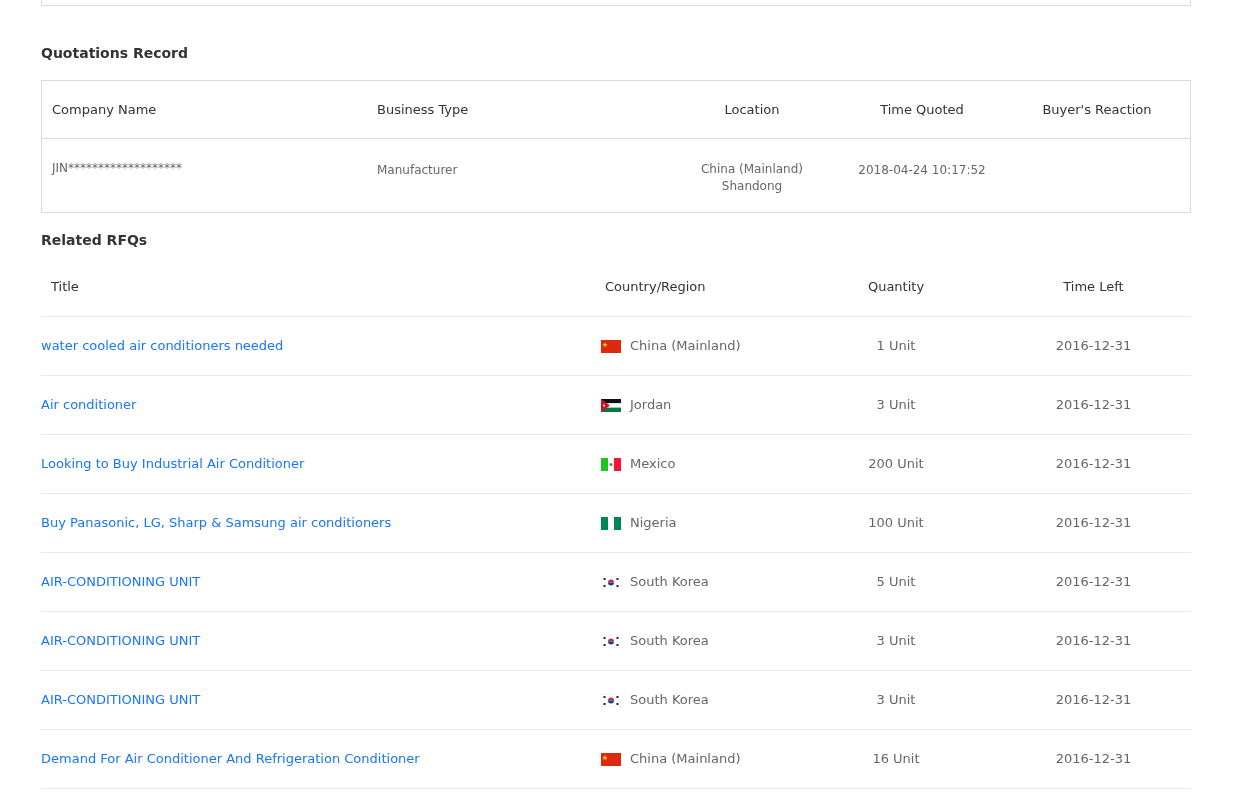 The height and width of the screenshot is (796, 1246). Describe the element at coordinates (896, 523) in the screenshot. I see `table-cell-text: 100 Unit` at that location.